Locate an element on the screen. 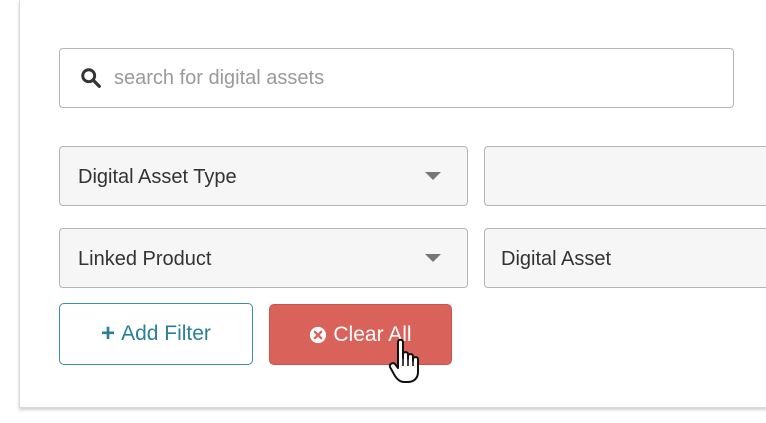 This screenshot has width=766, height=423. search-input: search for digital assets is located at coordinates (396, 78).